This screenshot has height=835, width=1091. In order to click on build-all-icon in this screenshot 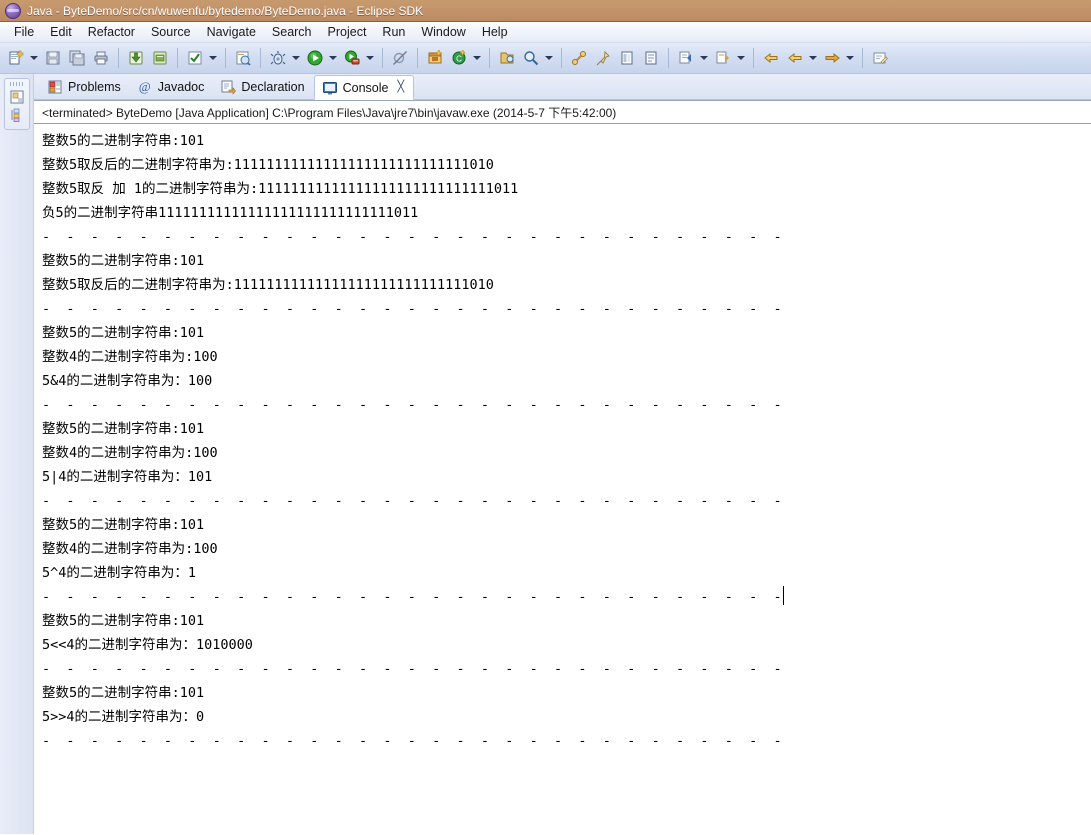, I will do `click(195, 58)`.